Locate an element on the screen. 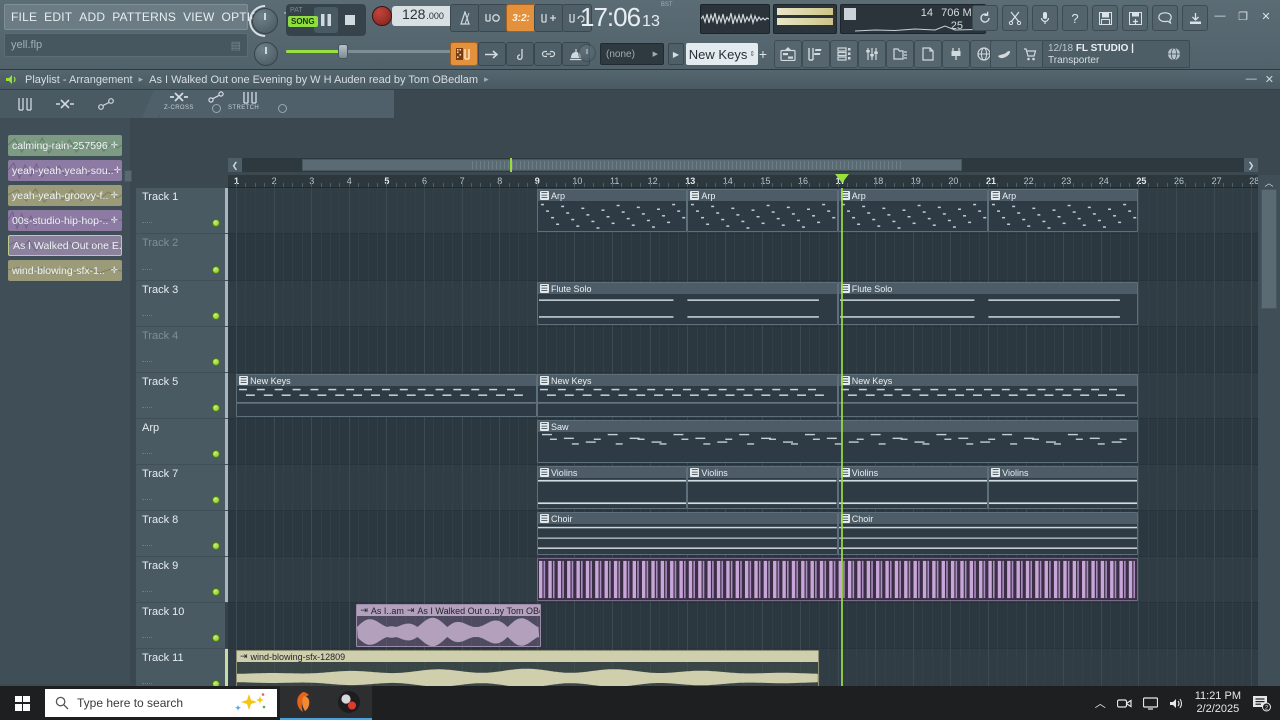  channel-item-1: yeah-yeah-yeah-sou.. ✛ is located at coordinates (65, 170).